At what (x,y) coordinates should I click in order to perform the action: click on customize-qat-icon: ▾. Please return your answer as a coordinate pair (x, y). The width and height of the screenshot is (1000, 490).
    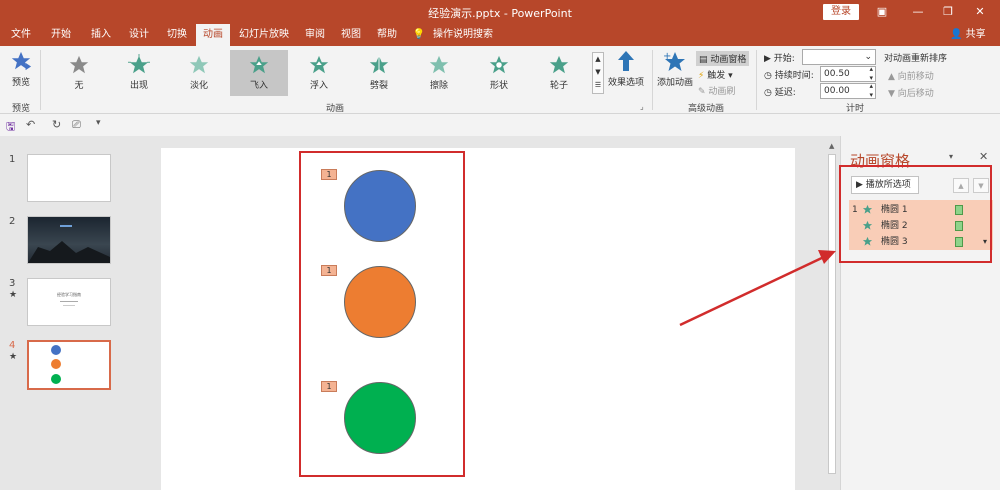
    Looking at the image, I should click on (98, 123).